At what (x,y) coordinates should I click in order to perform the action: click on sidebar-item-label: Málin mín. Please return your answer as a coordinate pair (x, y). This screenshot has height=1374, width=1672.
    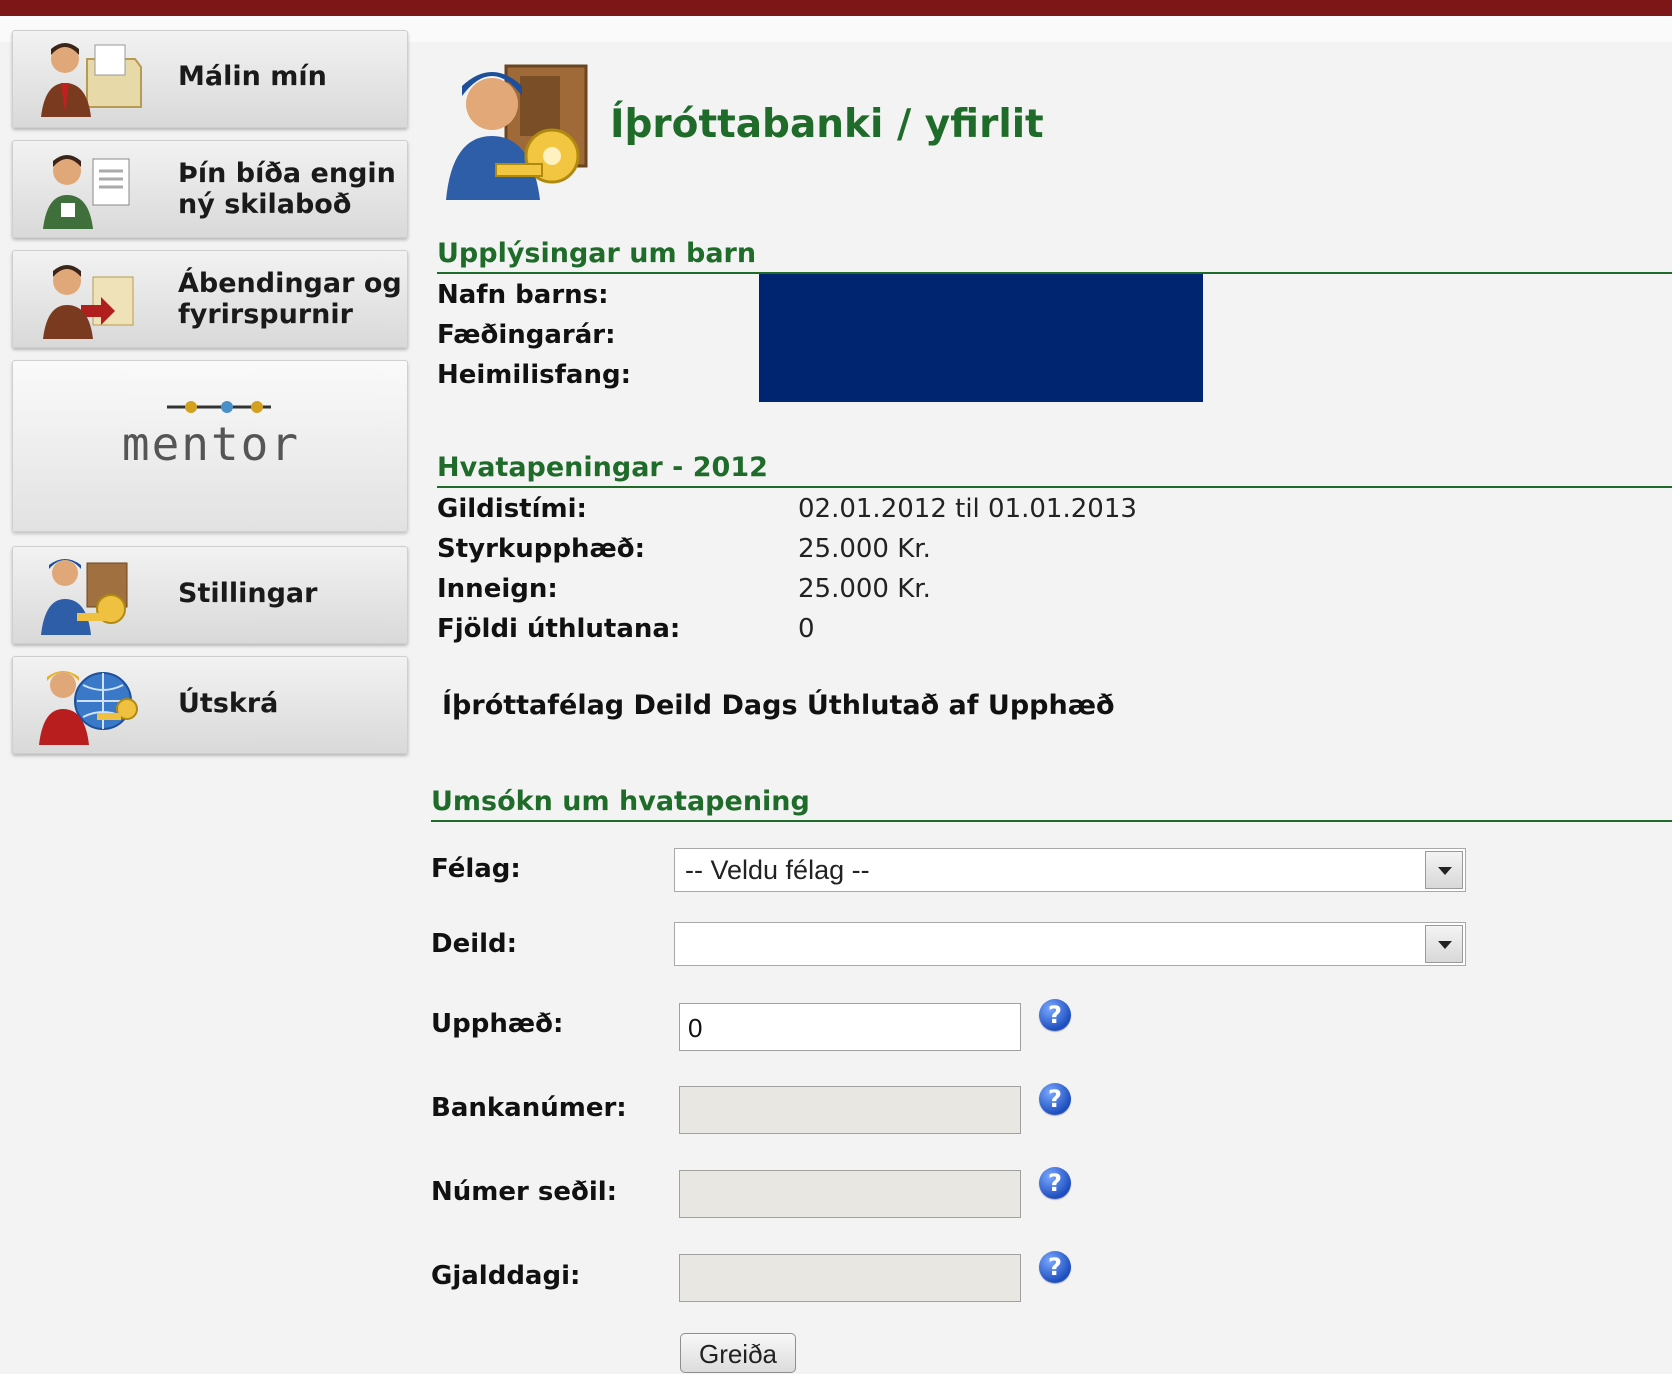
    Looking at the image, I should click on (252, 76).